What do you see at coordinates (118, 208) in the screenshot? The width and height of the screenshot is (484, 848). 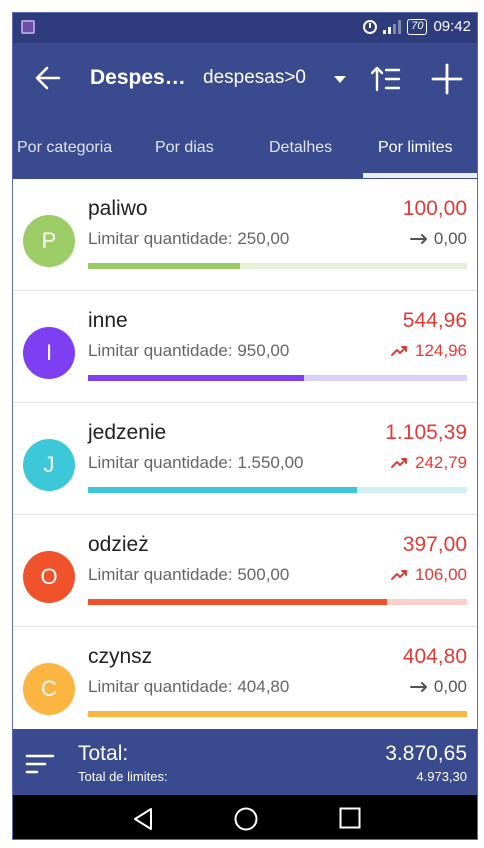 I see `category-name: paliwo` at bounding box center [118, 208].